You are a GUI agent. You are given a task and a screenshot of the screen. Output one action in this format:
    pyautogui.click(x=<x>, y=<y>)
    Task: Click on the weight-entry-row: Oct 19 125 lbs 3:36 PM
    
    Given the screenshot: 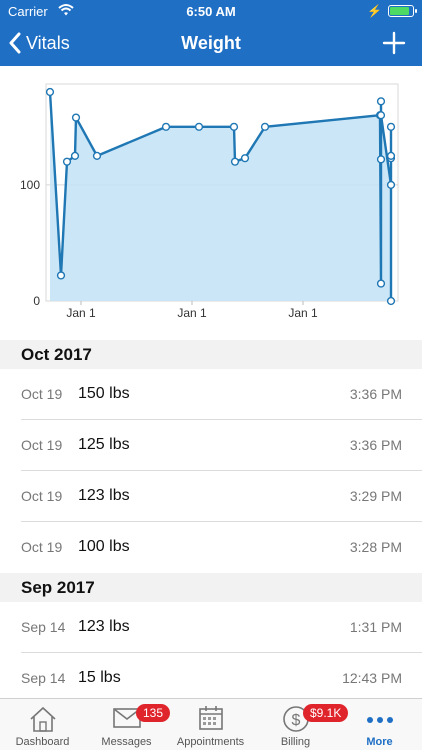 What is the action you would take?
    pyautogui.click(x=211, y=445)
    